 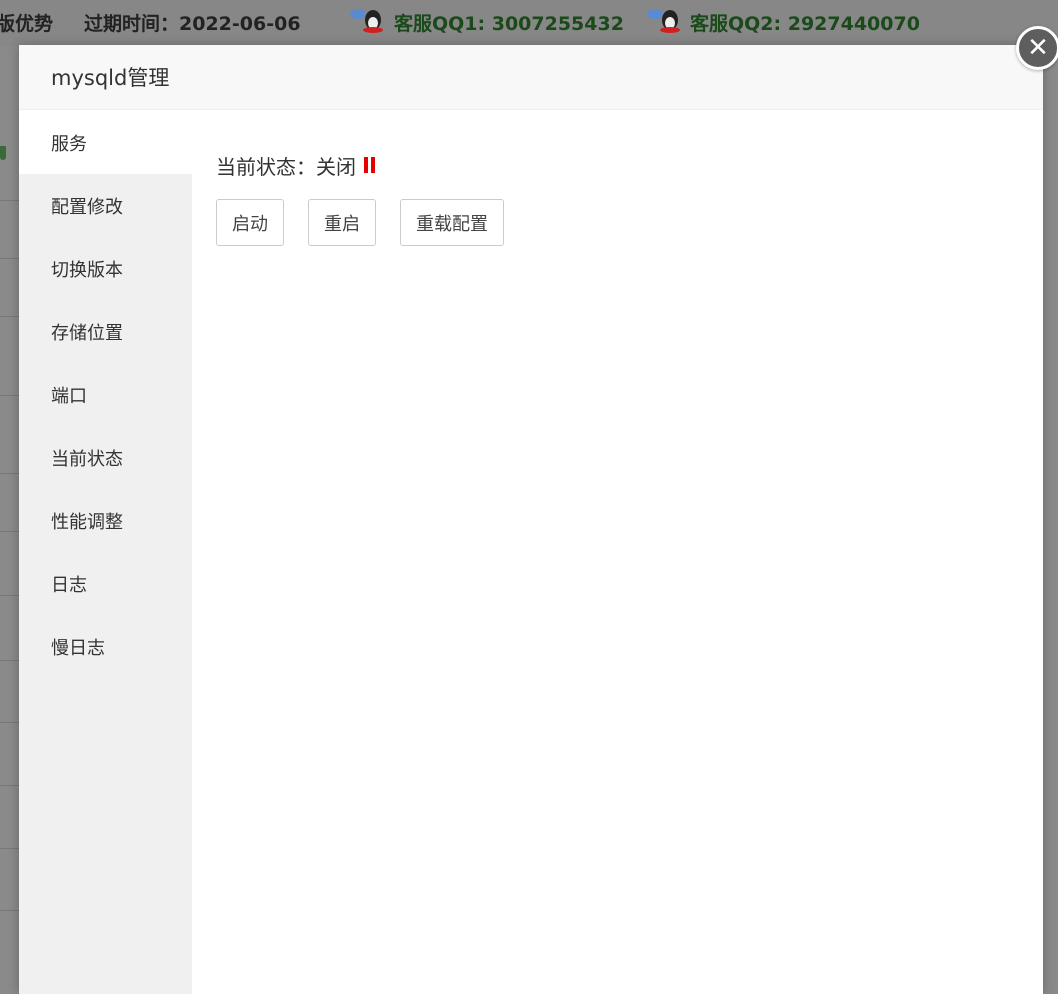 I want to click on sidebar-item-label: 服务, so click(x=69, y=144).